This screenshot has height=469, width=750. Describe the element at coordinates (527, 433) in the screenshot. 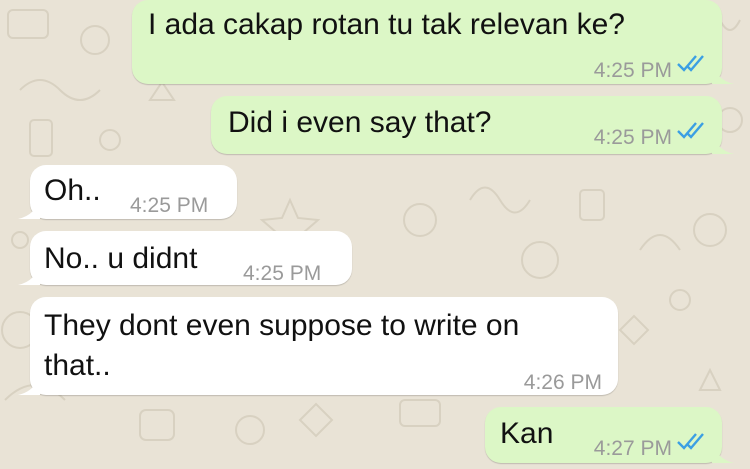

I see `message-text: Kan` at that location.